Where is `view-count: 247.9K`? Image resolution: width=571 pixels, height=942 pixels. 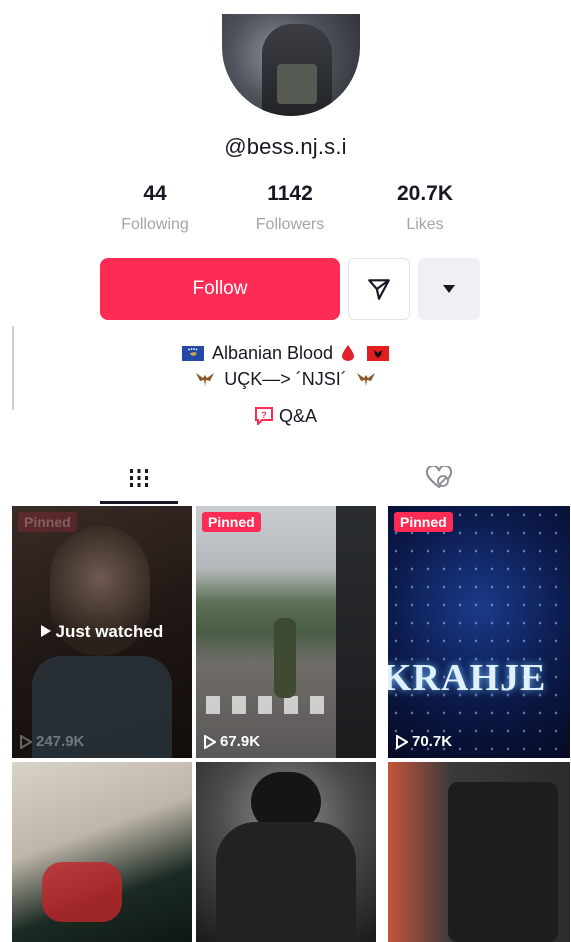
view-count: 247.9K is located at coordinates (52, 741).